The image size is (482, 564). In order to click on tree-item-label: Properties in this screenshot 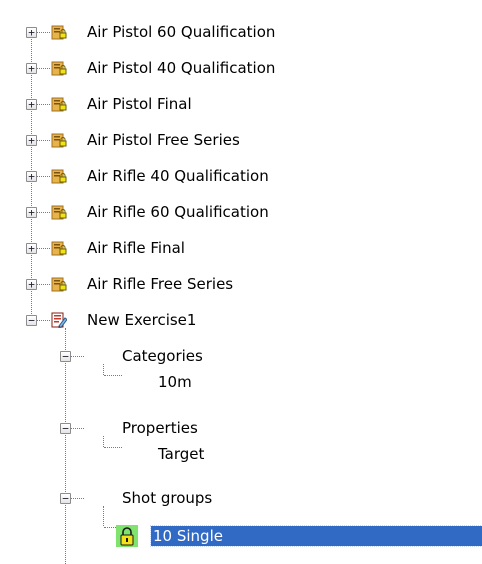, I will do `click(160, 428)`.